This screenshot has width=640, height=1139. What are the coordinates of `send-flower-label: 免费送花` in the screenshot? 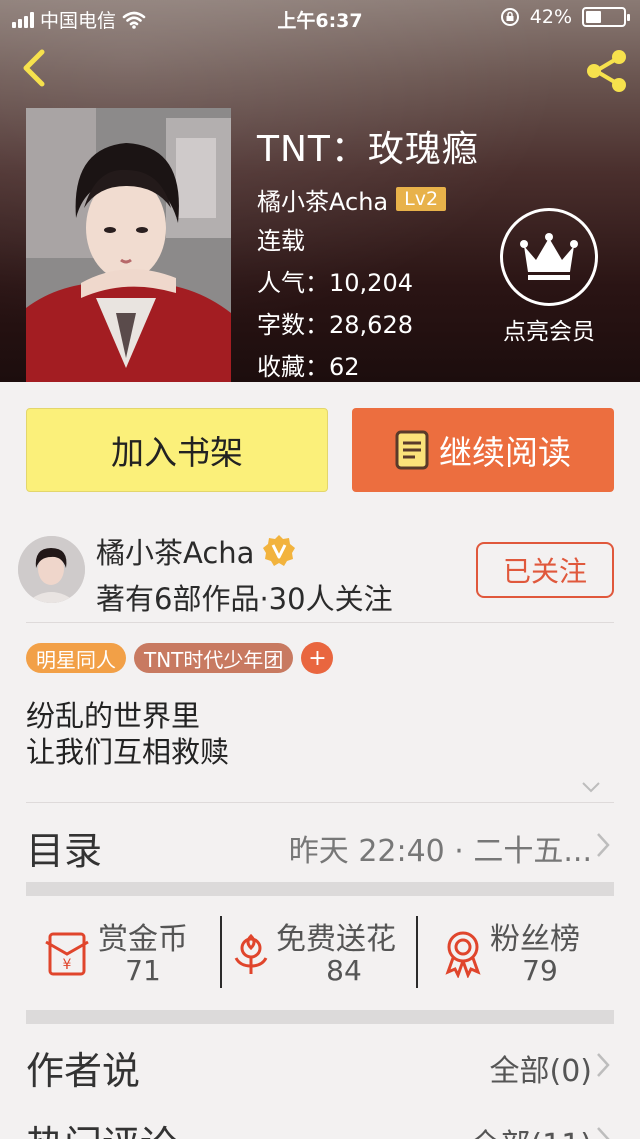 It's located at (336, 939).